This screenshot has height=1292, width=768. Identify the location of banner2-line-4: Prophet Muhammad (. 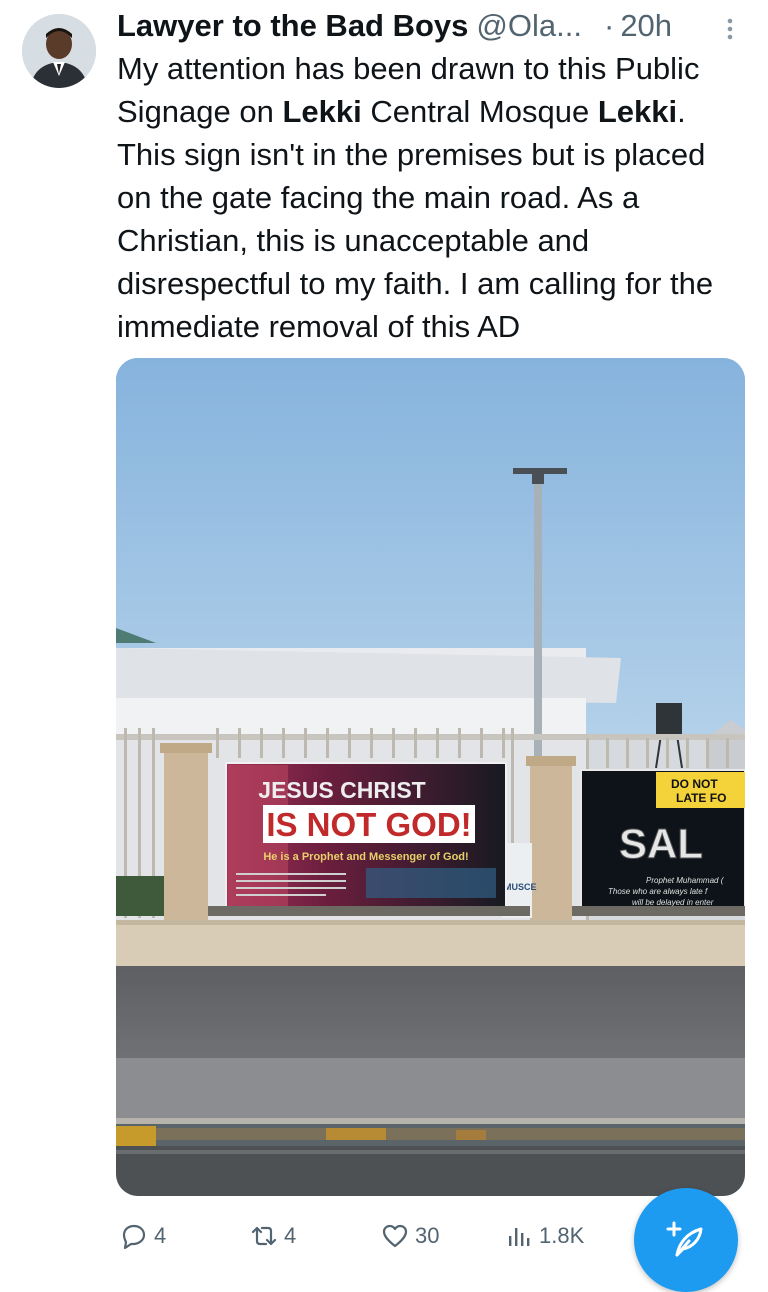
(685, 880).